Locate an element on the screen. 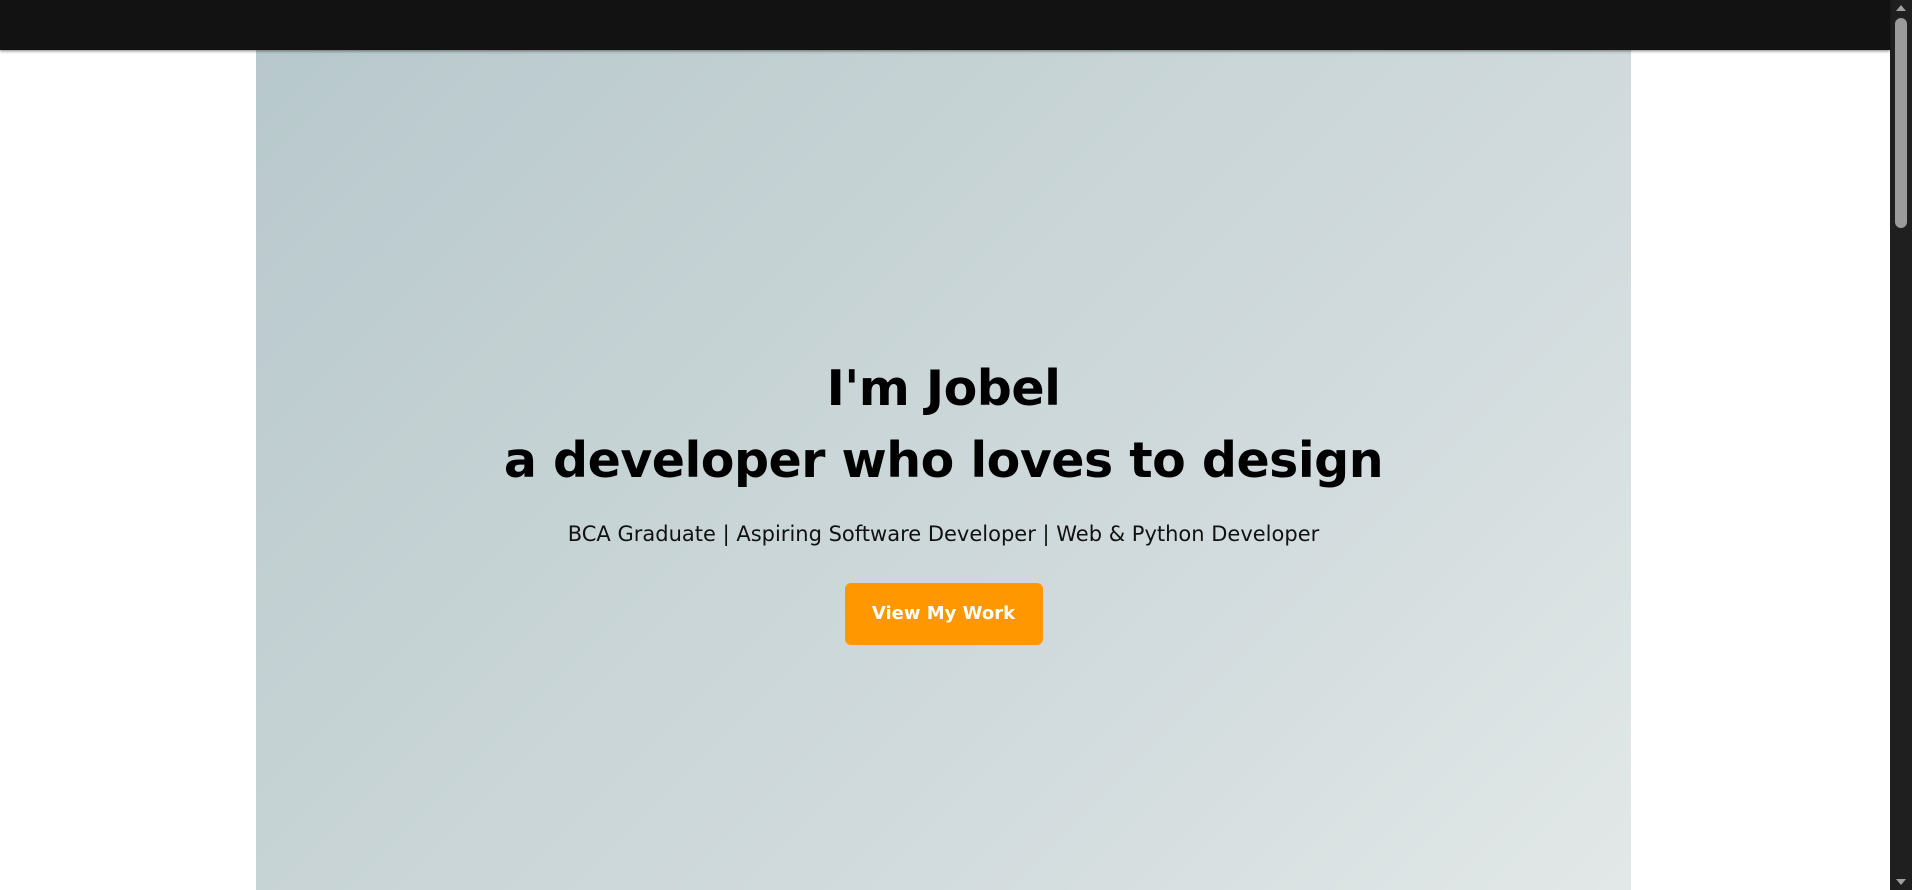 The height and width of the screenshot is (890, 1912). scroll-up-arrow-icon is located at coordinates (1901, 8).